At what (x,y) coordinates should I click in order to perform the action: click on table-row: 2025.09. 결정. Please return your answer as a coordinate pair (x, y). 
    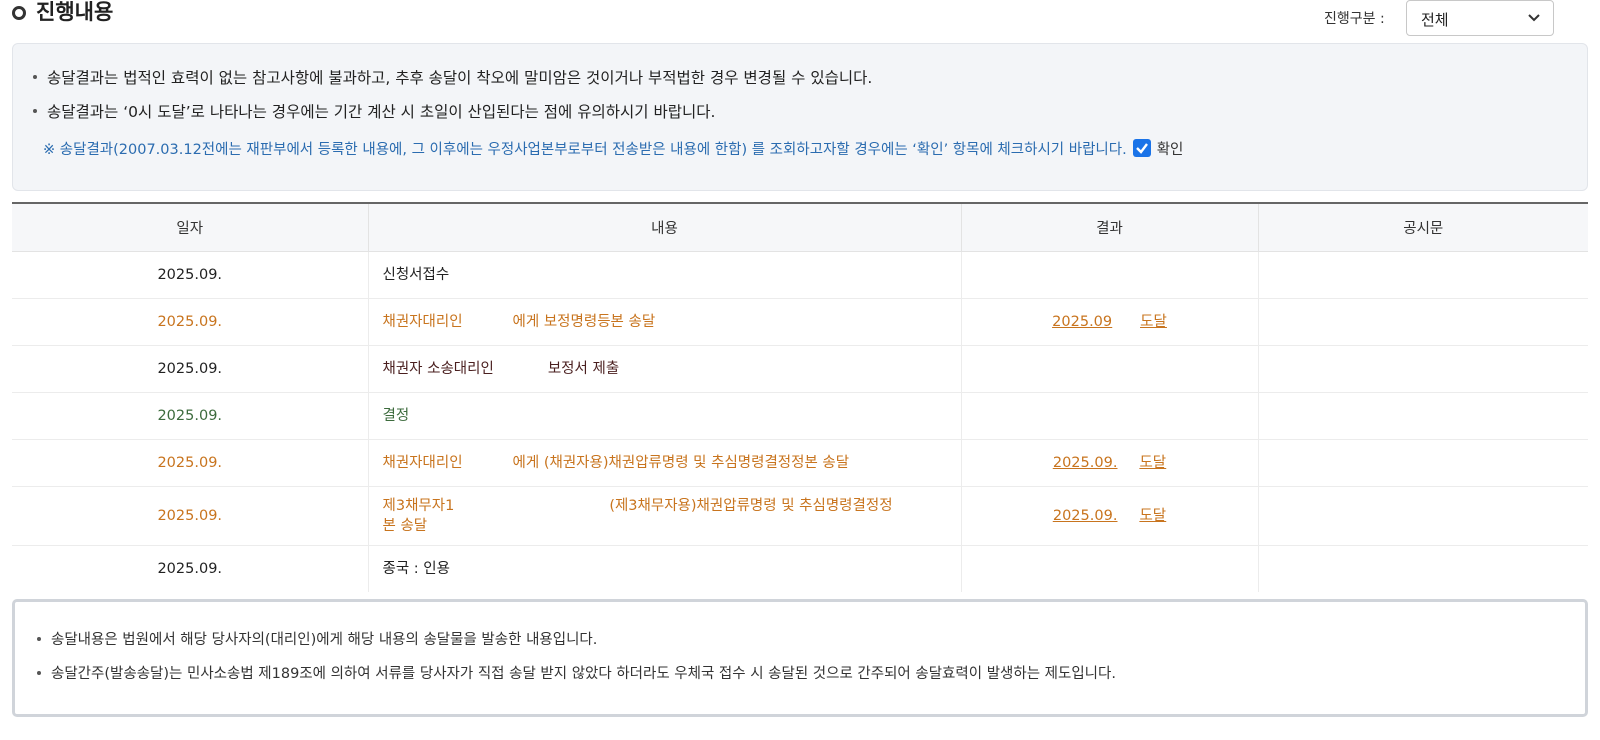
    Looking at the image, I should click on (800, 416).